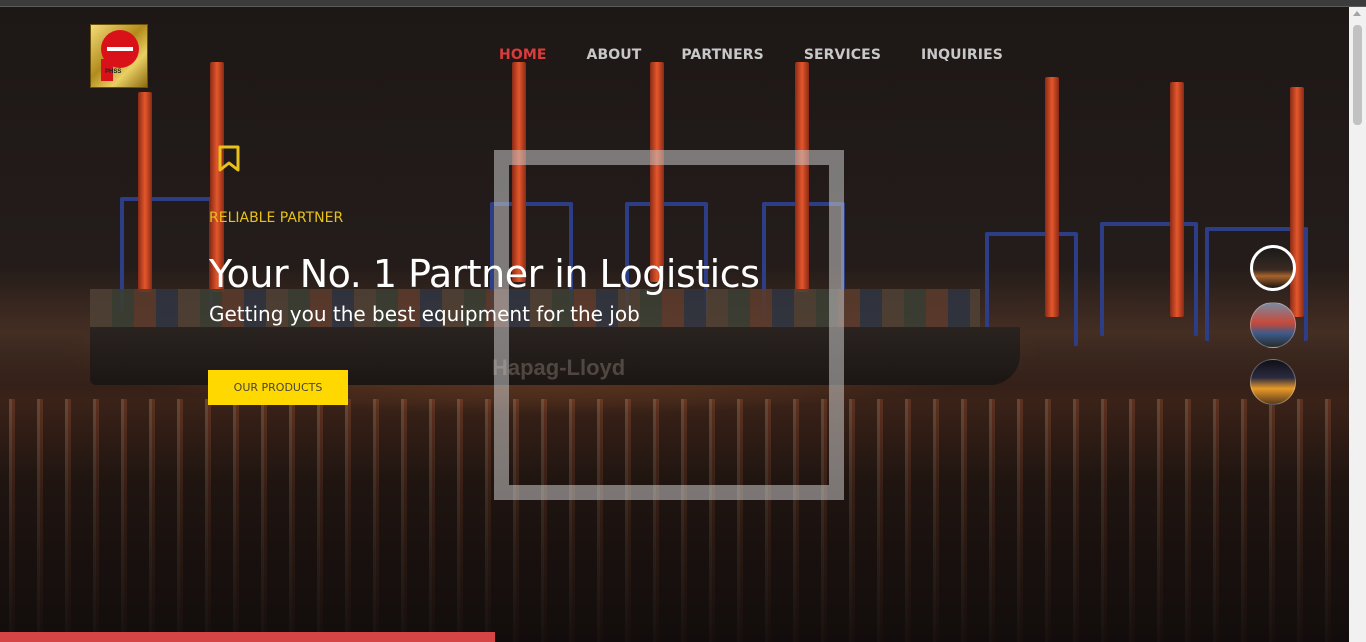 The width and height of the screenshot is (1366, 642). What do you see at coordinates (962, 55) in the screenshot?
I see `nav-inquiries: INQUIRIES` at bounding box center [962, 55].